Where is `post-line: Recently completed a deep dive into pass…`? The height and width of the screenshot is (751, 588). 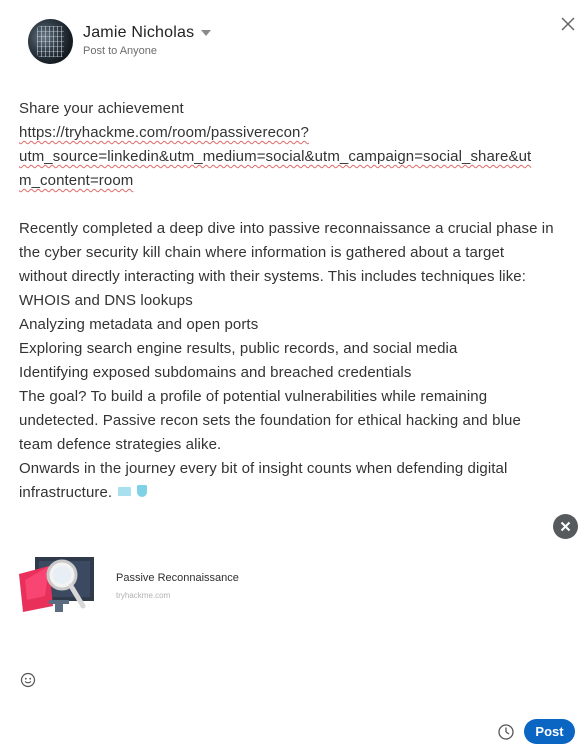
post-line: Recently completed a deep dive into pass… is located at coordinates (286, 228).